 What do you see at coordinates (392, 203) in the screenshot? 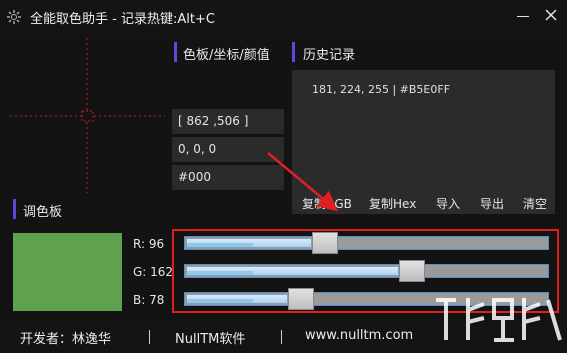
I see `copy-hex-button: 复制Hex` at bounding box center [392, 203].